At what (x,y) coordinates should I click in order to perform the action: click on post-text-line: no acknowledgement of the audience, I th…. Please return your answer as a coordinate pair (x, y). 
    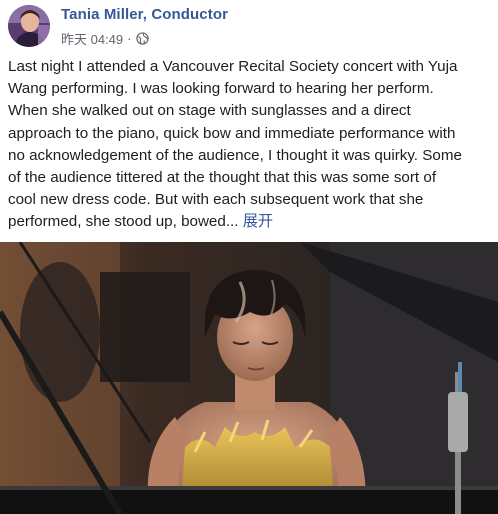
    Looking at the image, I should click on (235, 155).